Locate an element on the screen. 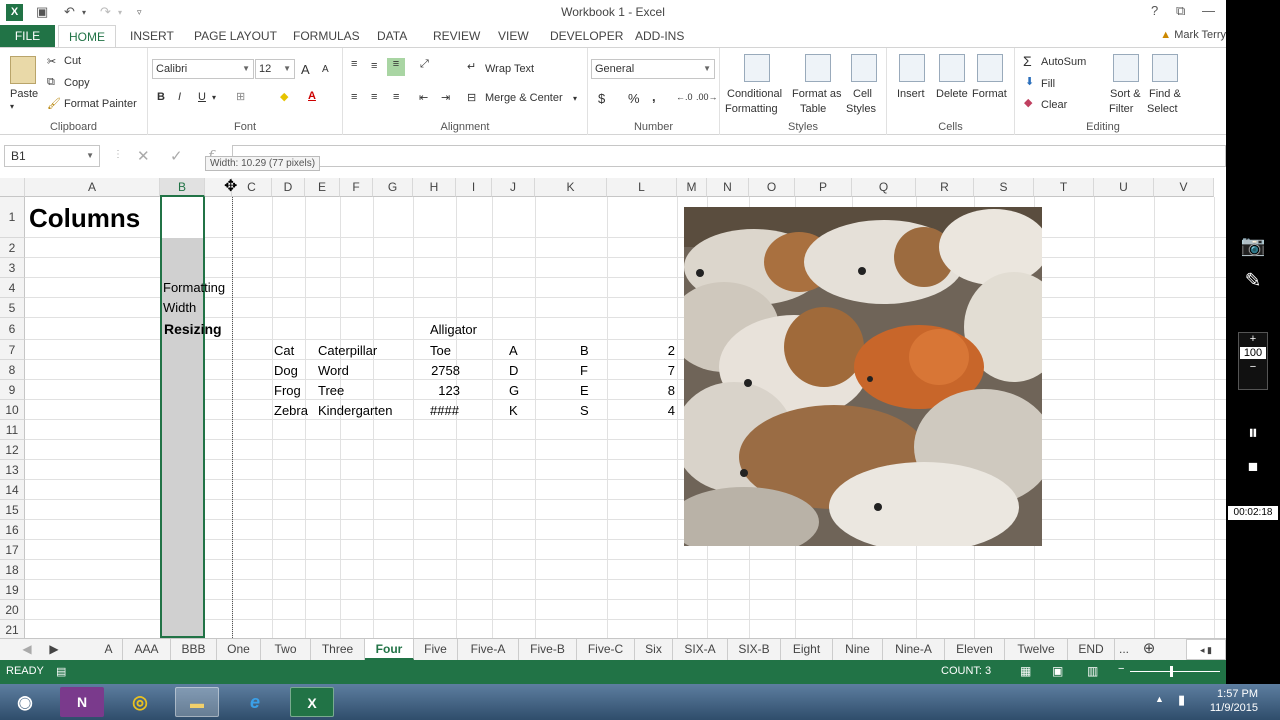 The image size is (1280, 720). formula-input is located at coordinates (729, 156).